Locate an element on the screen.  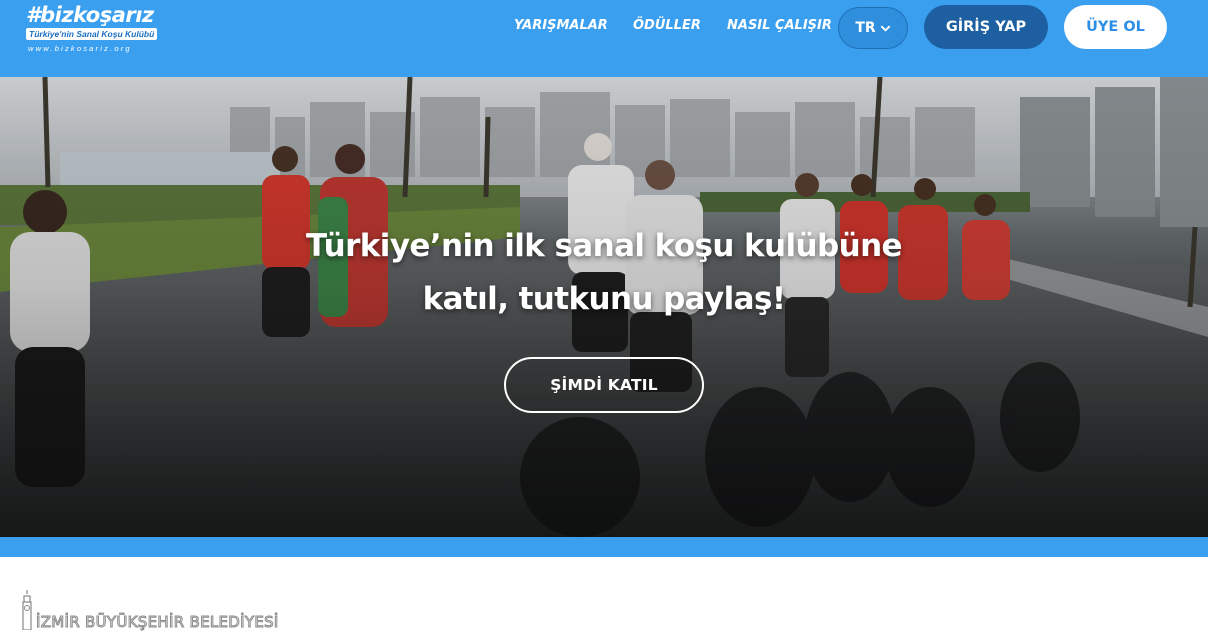
logo-tagline: Türkiye'nin Sanal Koşu Kulübü is located at coordinates (92, 34).